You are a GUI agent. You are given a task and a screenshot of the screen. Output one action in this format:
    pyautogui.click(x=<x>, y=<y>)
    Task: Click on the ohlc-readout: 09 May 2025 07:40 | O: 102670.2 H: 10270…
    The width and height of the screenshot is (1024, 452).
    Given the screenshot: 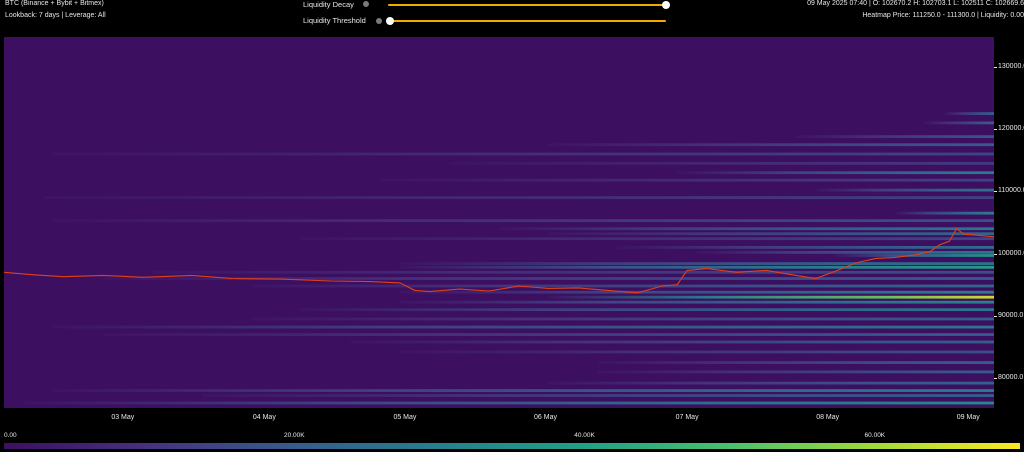 What is the action you would take?
    pyautogui.click(x=915, y=3)
    